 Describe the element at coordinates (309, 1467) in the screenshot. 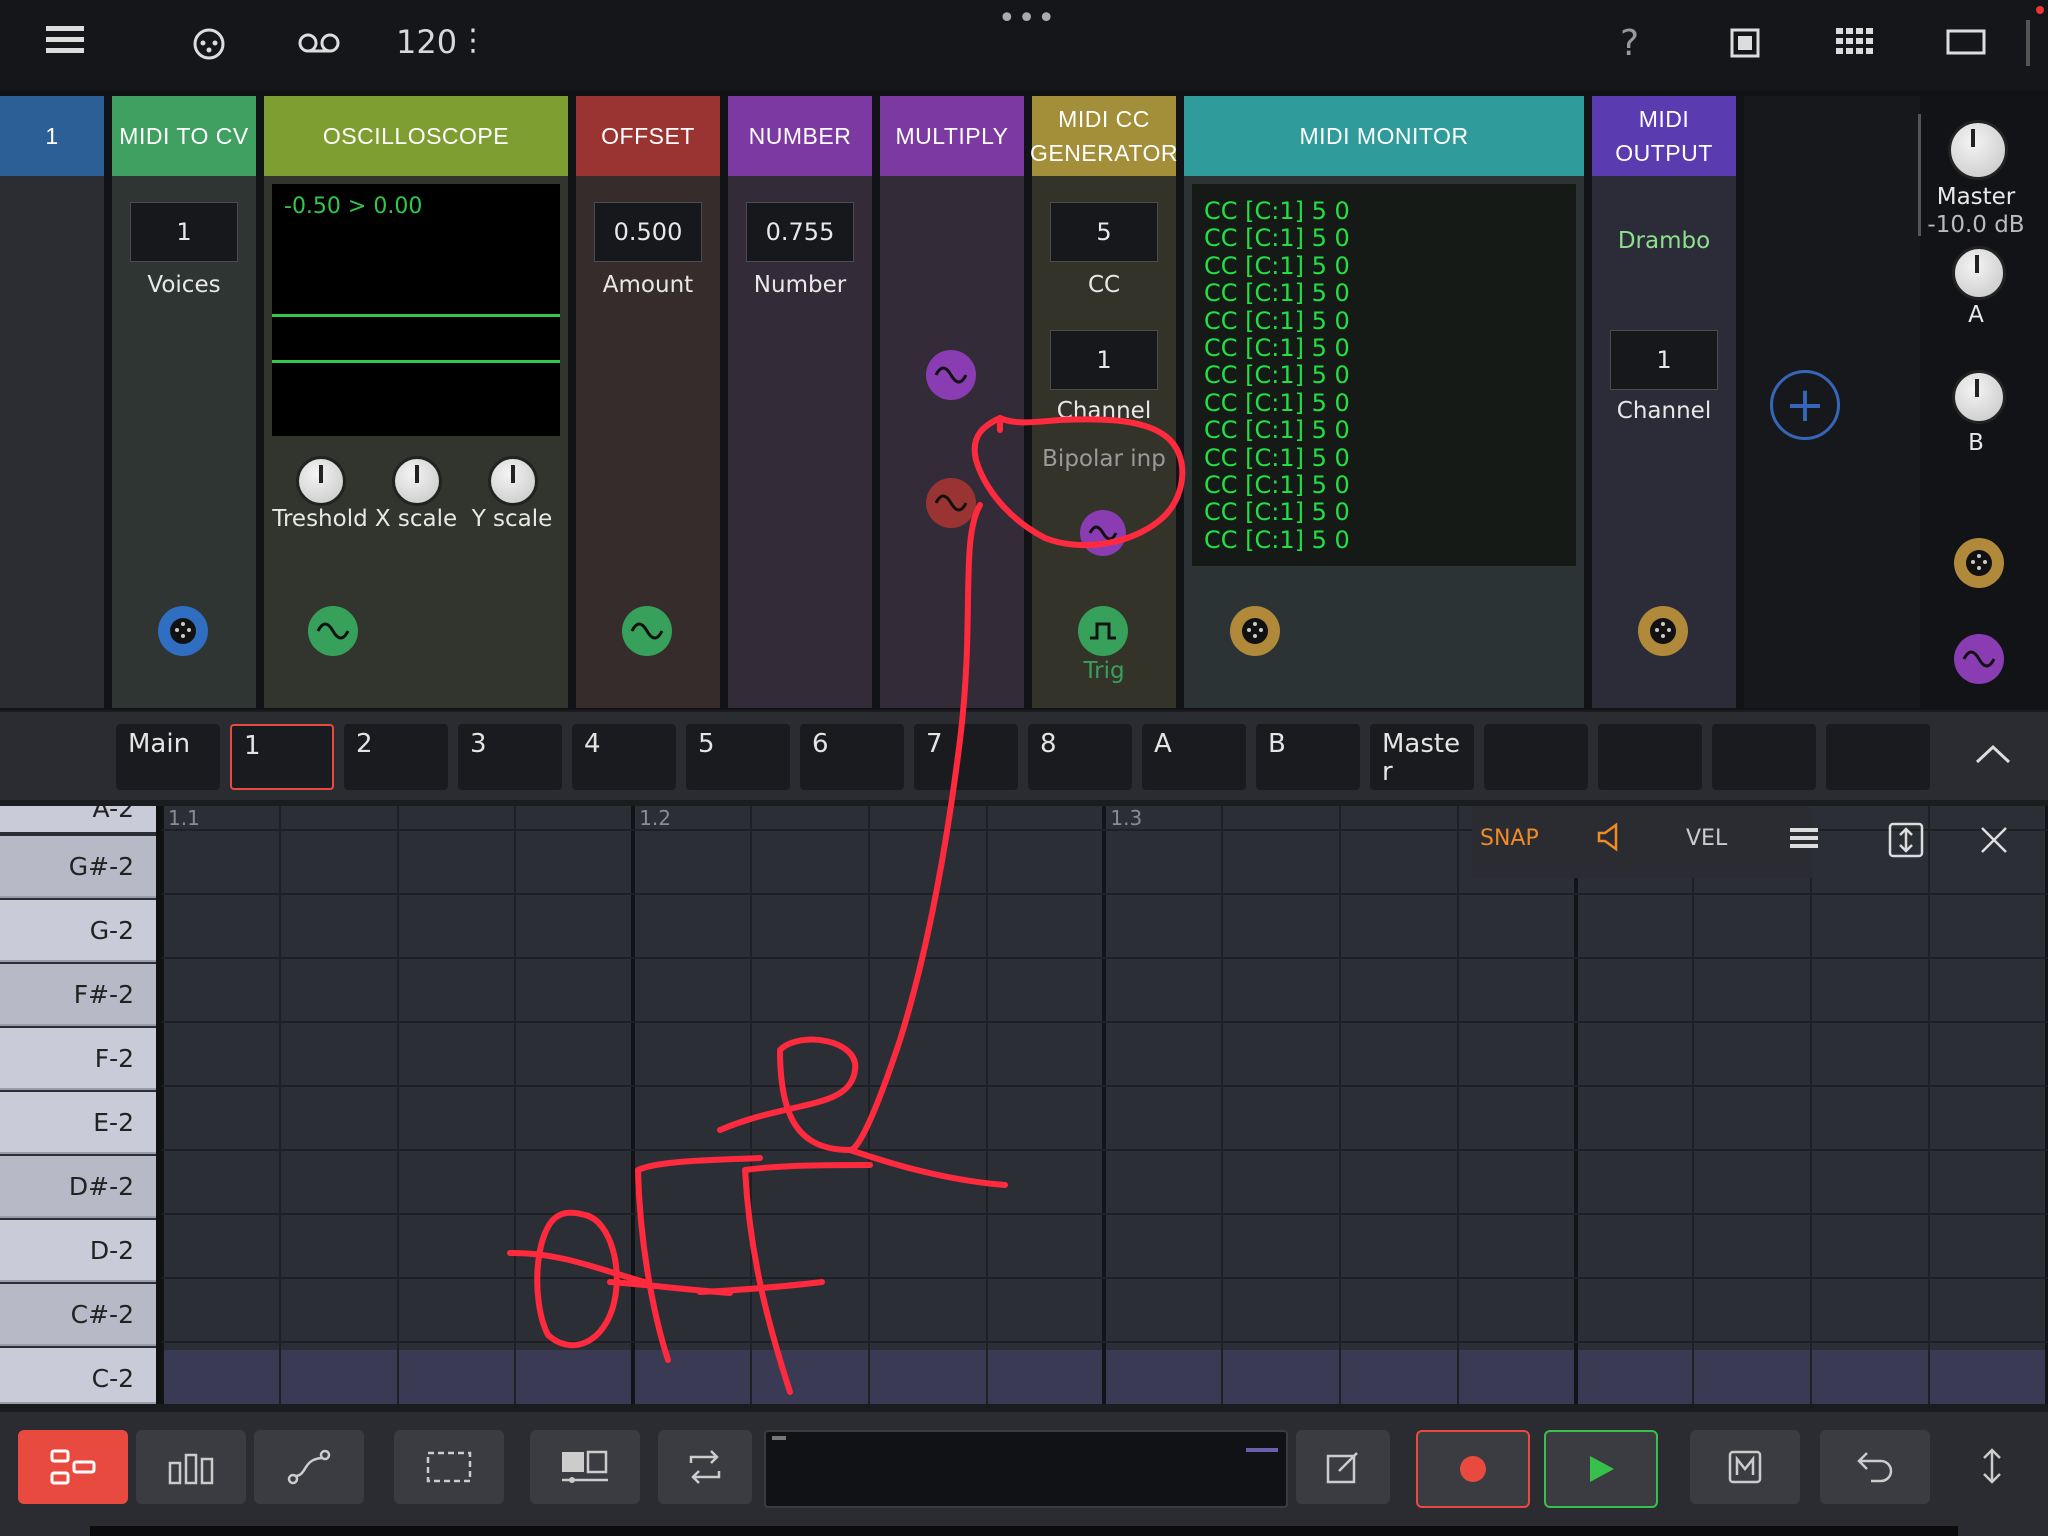

I see `automation-view-button` at that location.